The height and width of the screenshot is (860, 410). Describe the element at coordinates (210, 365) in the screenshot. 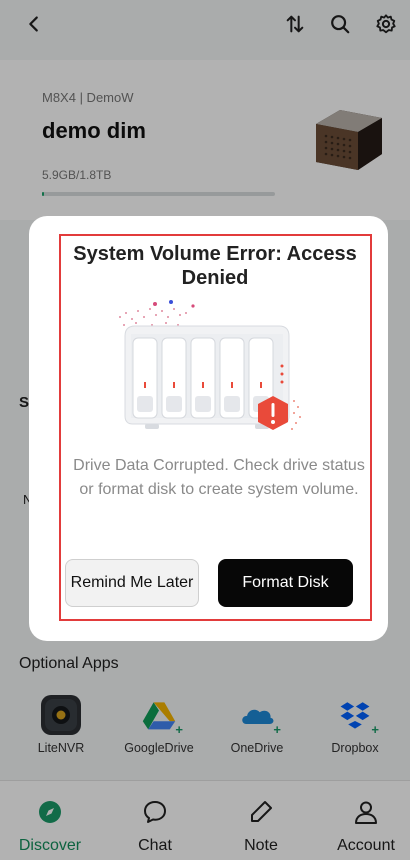

I see `nas-error-illustration` at that location.